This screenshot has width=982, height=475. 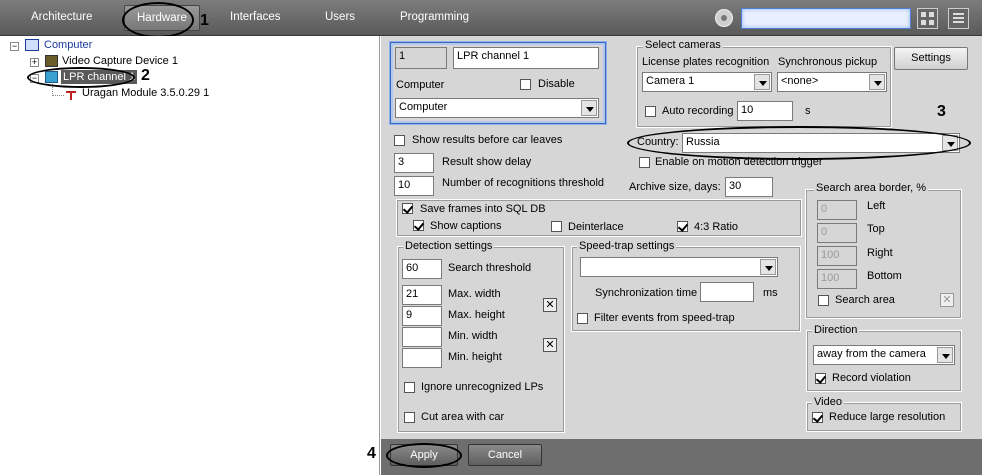 I want to click on border-left-label: Left, so click(x=876, y=206).